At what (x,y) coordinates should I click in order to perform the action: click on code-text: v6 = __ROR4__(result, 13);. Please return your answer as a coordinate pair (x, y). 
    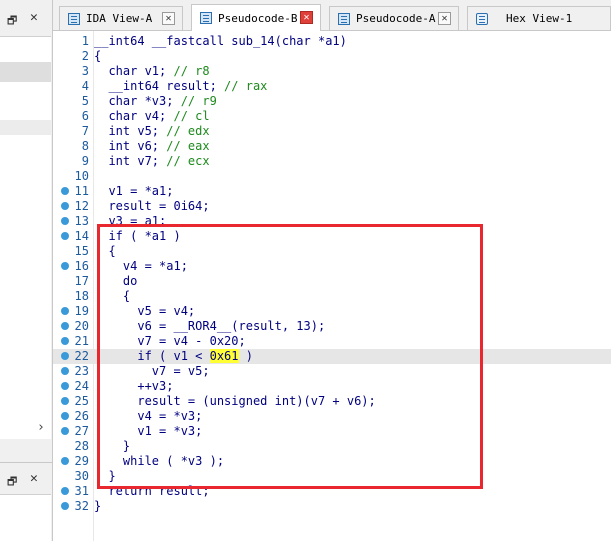
    Looking at the image, I should click on (209, 326).